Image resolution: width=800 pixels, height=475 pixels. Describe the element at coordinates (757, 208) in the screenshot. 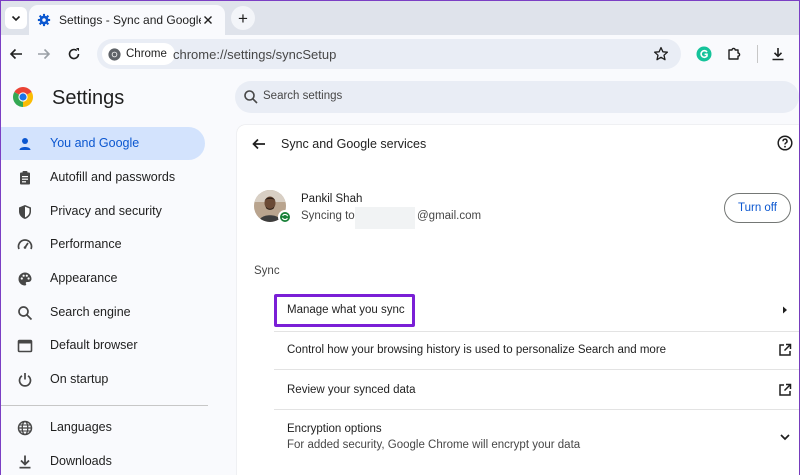

I see `turn-off-sync-button: Turn off` at that location.